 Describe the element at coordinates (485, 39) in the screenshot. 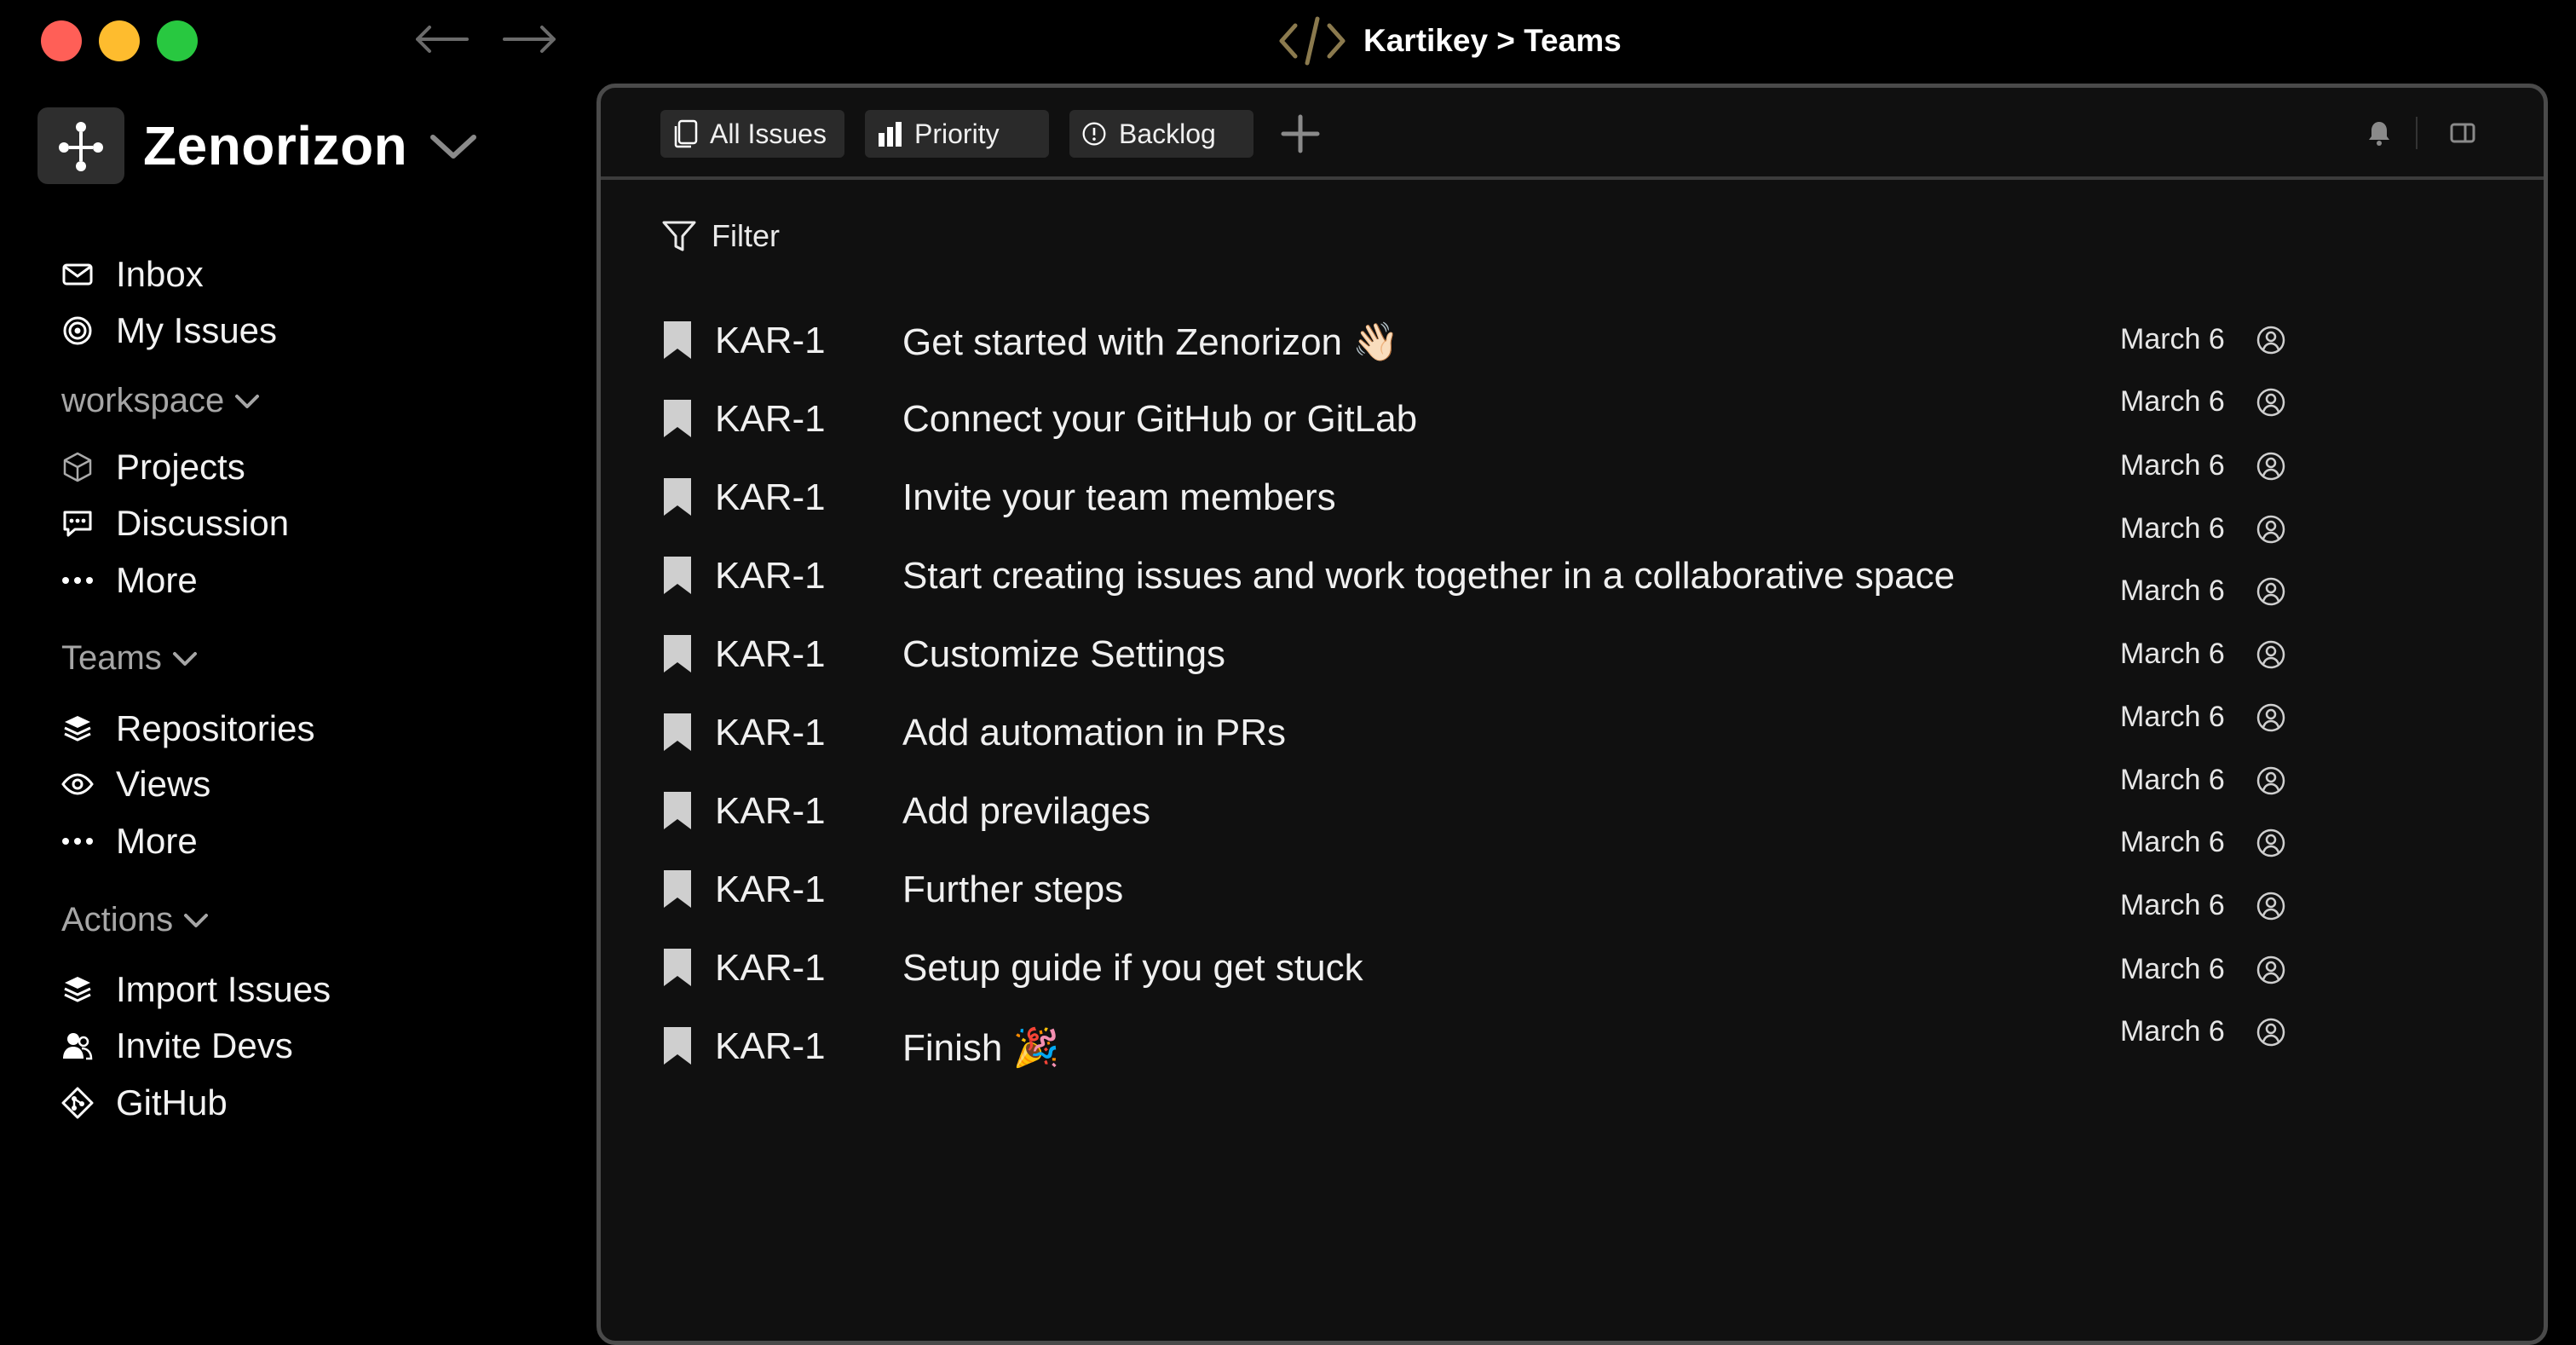

I see `history-navigation` at that location.